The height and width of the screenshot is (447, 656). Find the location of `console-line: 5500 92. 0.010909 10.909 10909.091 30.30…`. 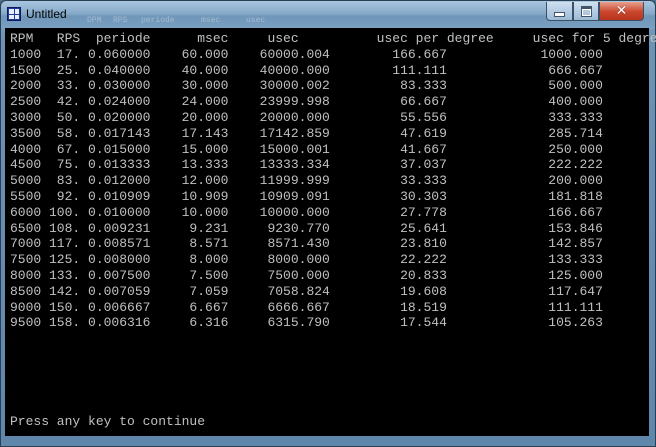

console-line: 5500 92. 0.010909 10.909 10909.091 30.30… is located at coordinates (306, 196).